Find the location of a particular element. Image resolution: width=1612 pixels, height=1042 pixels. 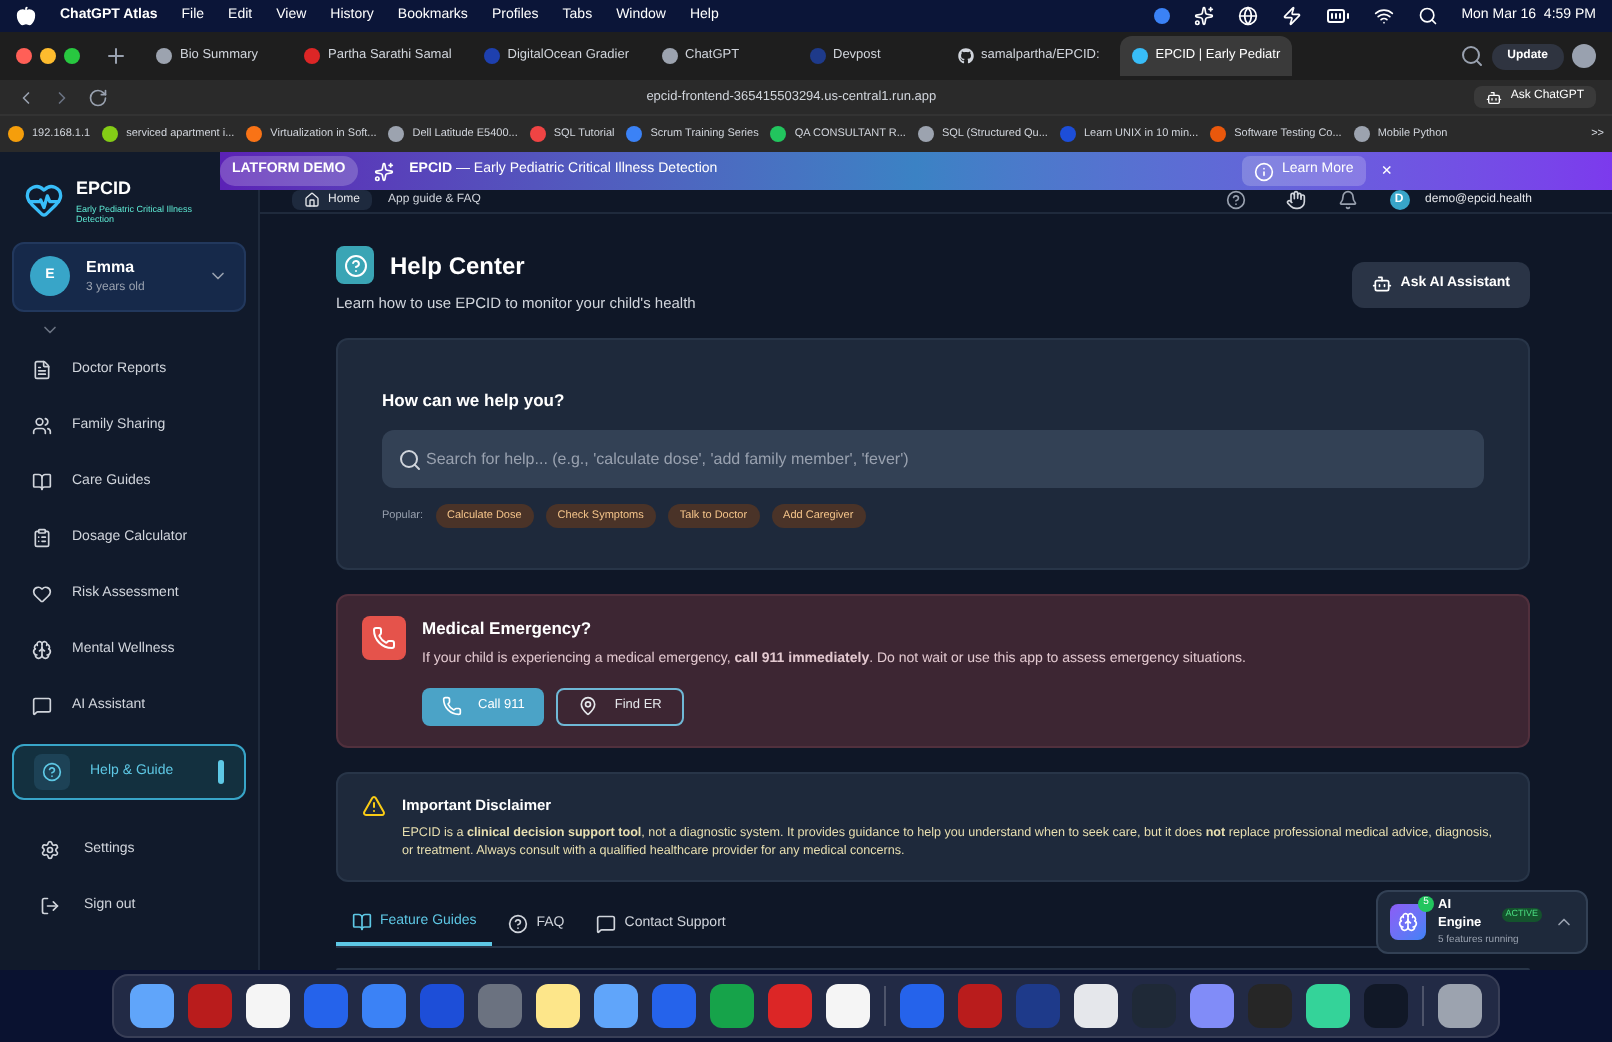

battery-icon is located at coordinates (1337, 16).